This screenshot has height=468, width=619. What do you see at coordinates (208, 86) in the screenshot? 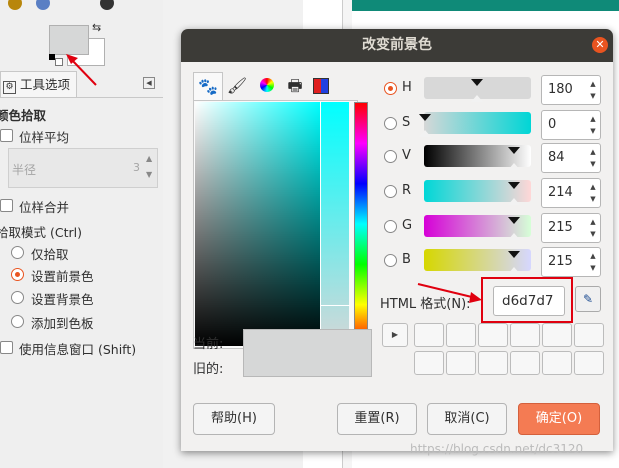
I see `gimp-selector-icon: 🐾` at bounding box center [208, 86].